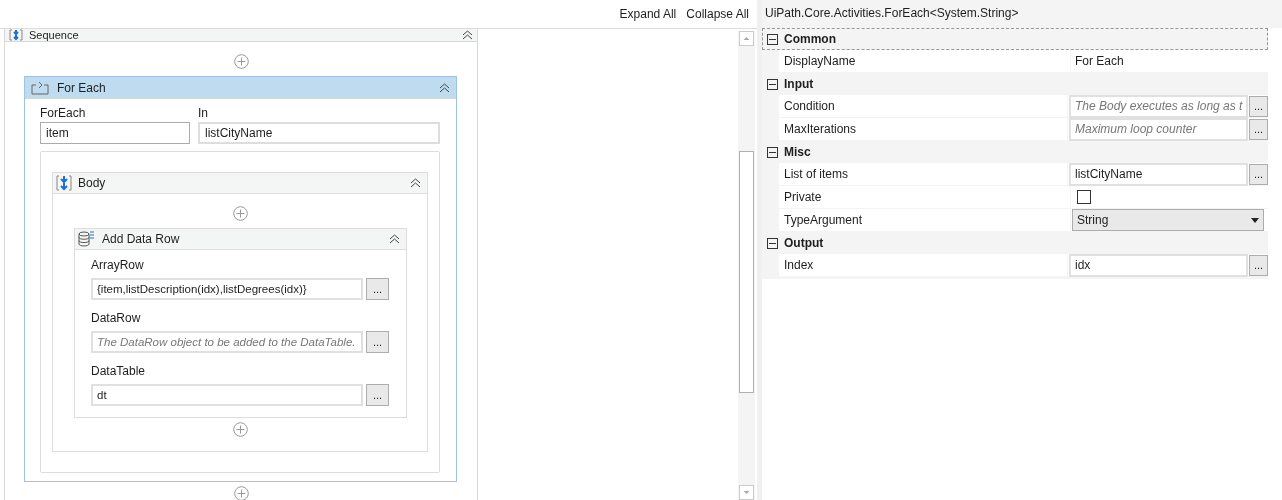 This screenshot has height=500, width=1282. What do you see at coordinates (54, 35) in the screenshot?
I see `sequence-title: Sequence` at bounding box center [54, 35].